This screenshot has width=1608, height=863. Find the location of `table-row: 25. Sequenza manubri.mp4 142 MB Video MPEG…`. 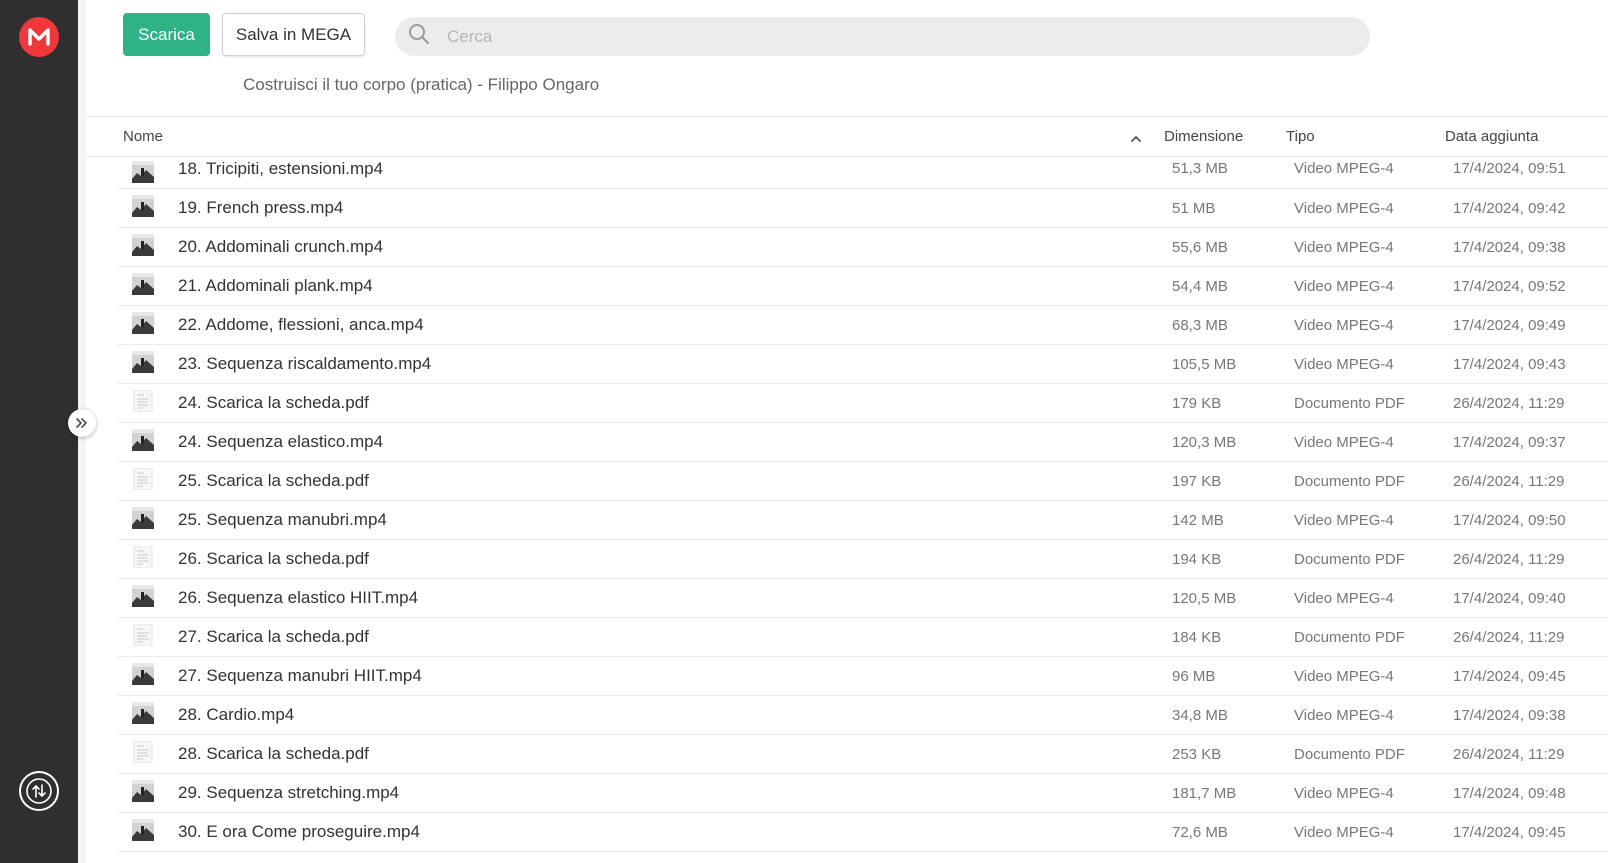

table-row: 25. Sequenza manubri.mp4 142 MB Video MPEG… is located at coordinates (862, 520).